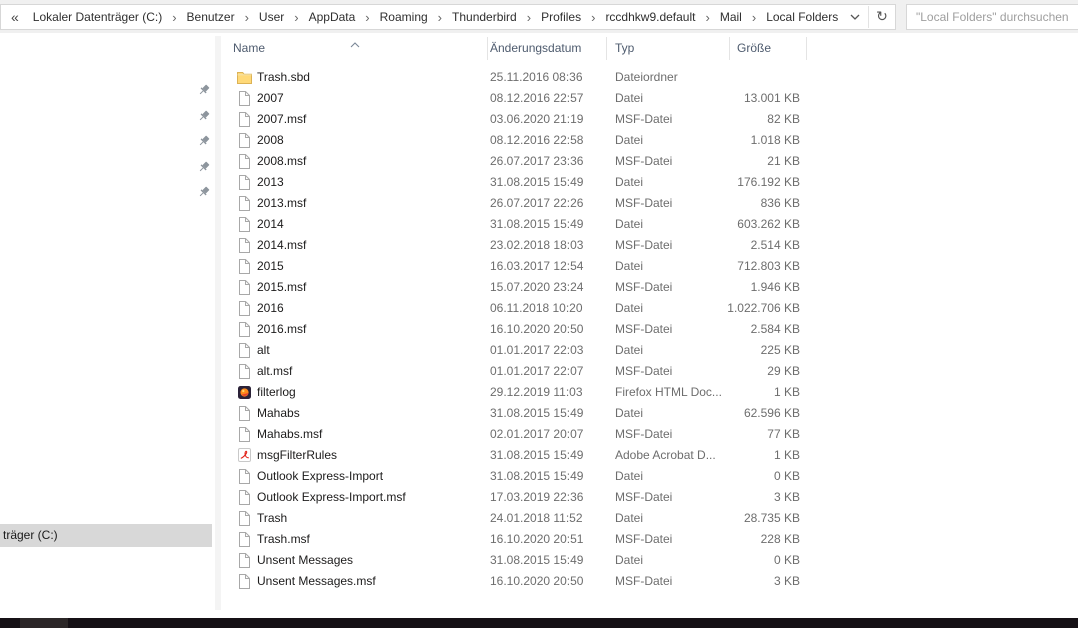 The height and width of the screenshot is (628, 1078). I want to click on folder-icon, so click(244, 77).